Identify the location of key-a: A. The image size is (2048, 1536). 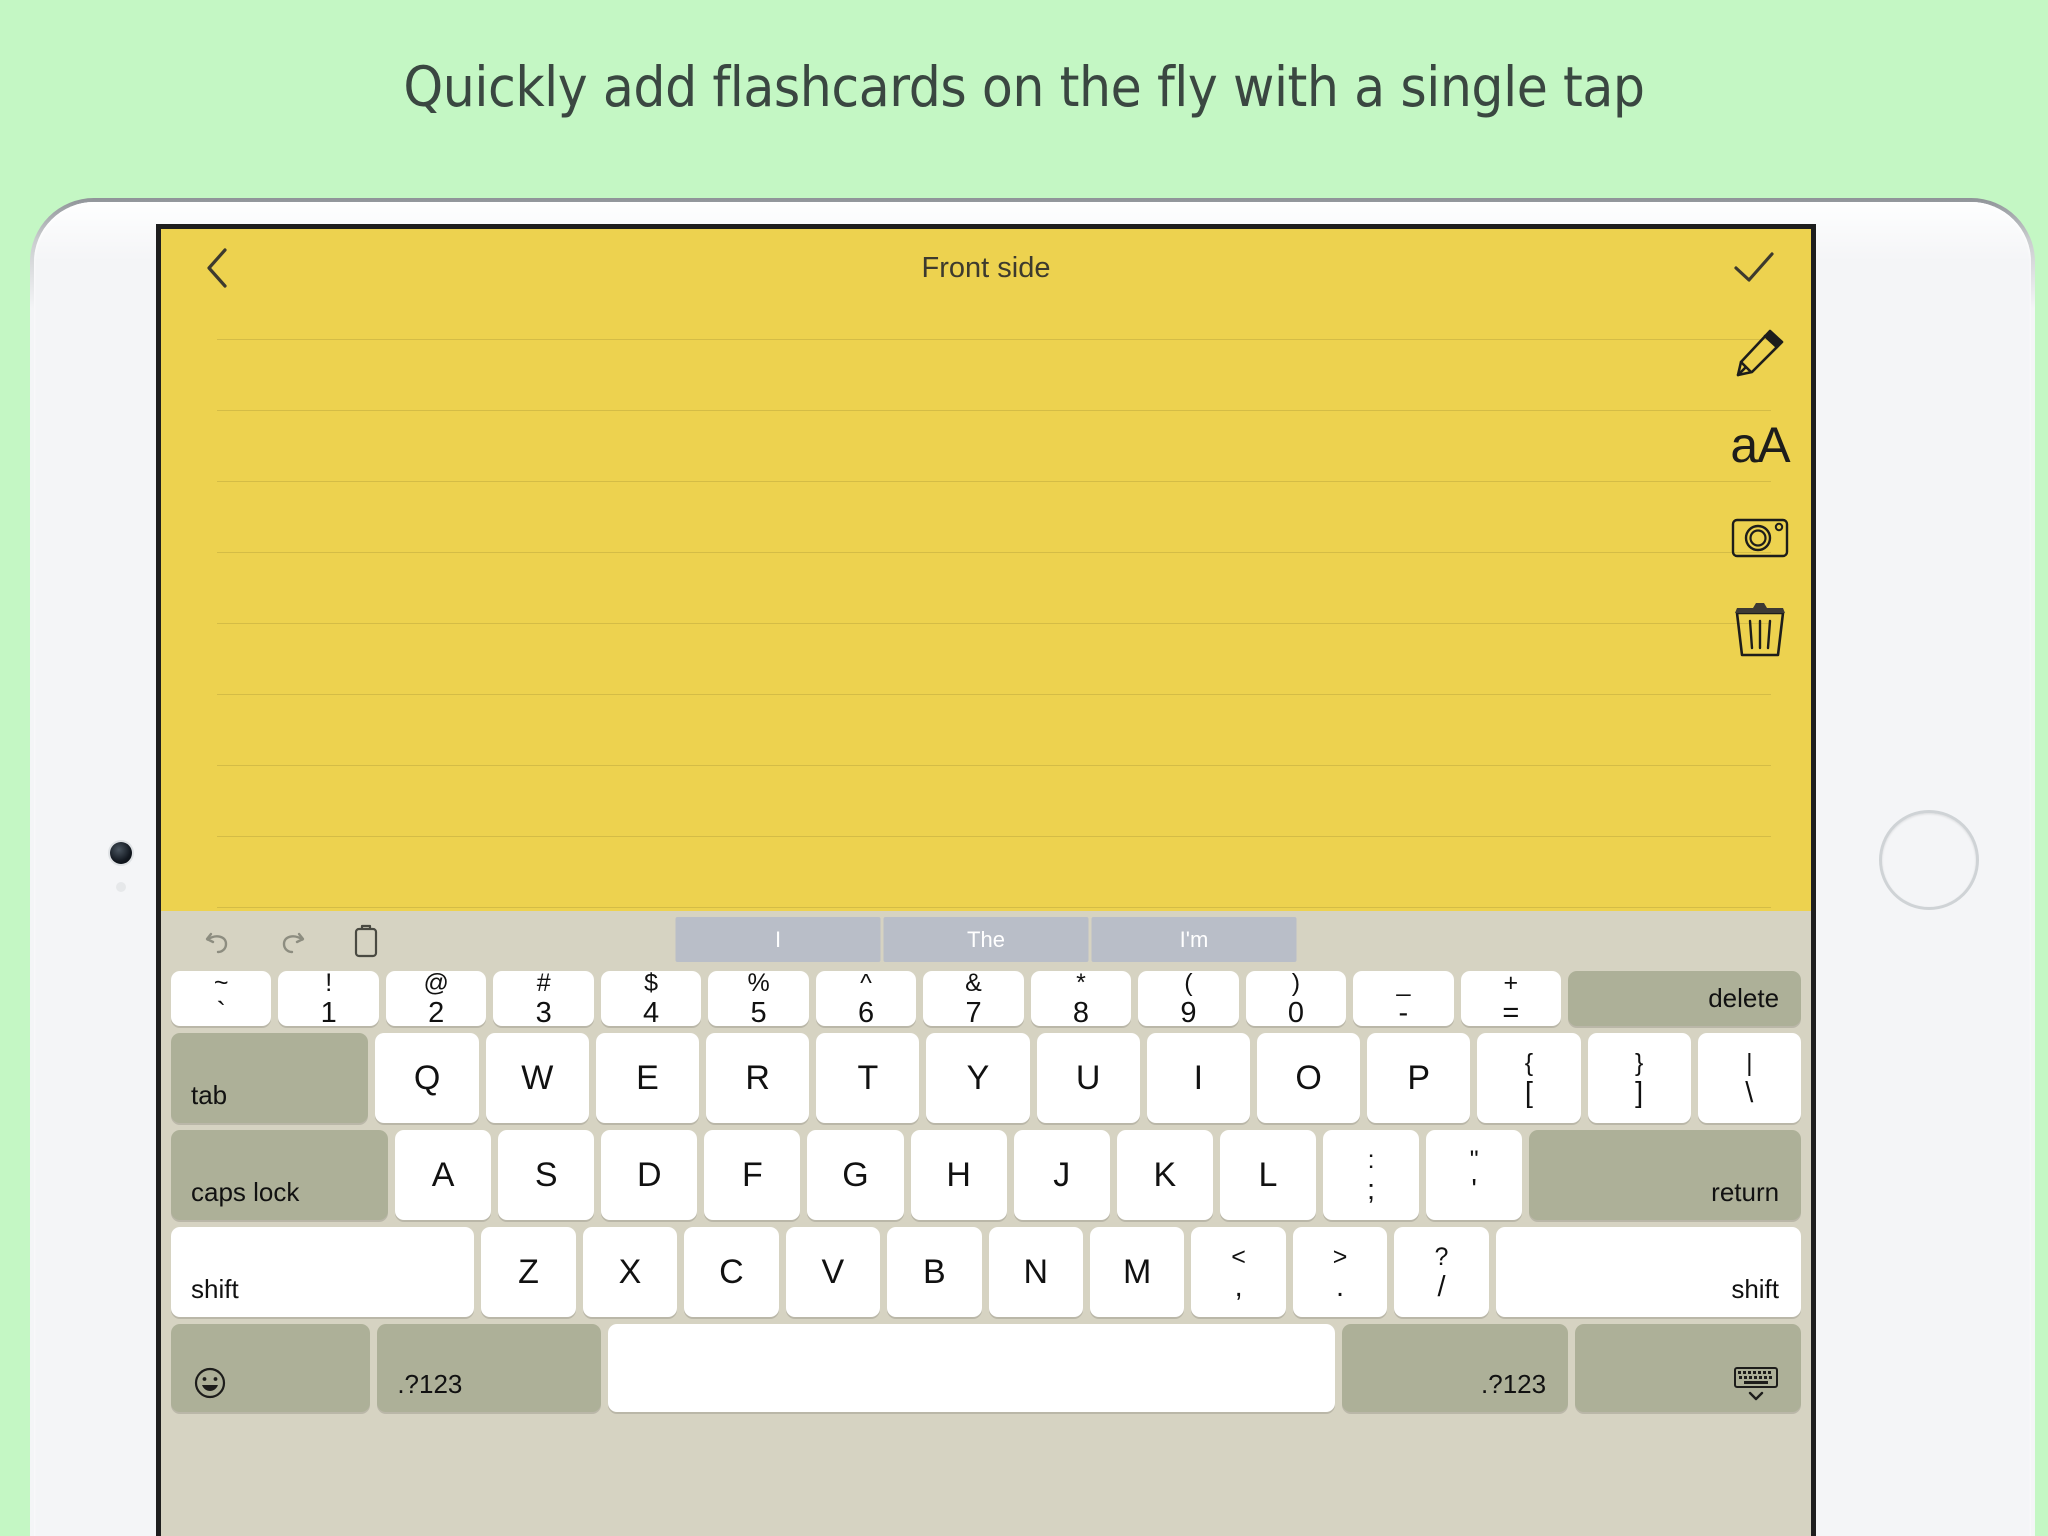
(443, 1175).